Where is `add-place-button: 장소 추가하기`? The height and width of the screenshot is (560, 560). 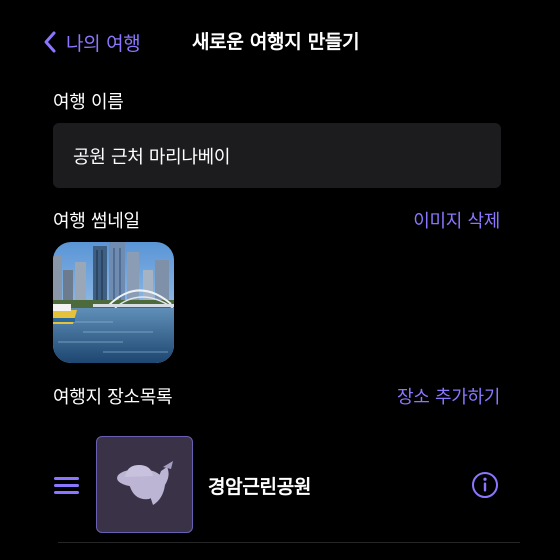 add-place-button: 장소 추가하기 is located at coordinates (448, 396).